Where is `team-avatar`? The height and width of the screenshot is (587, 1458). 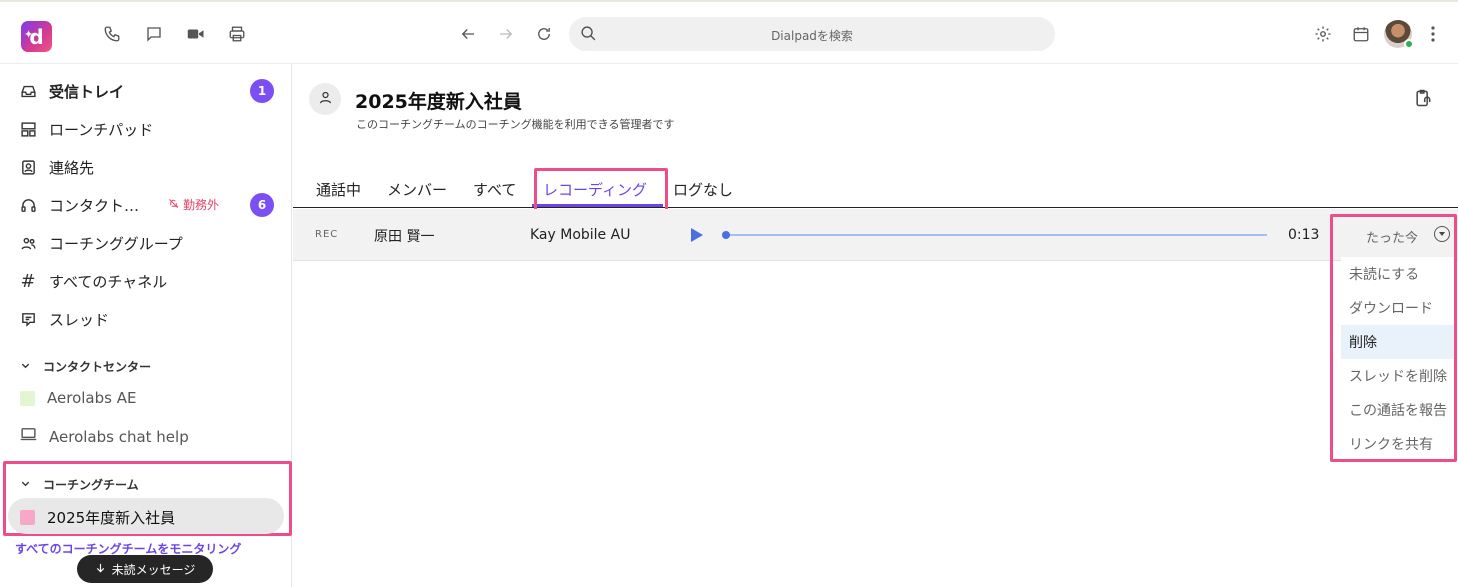
team-avatar is located at coordinates (325, 99).